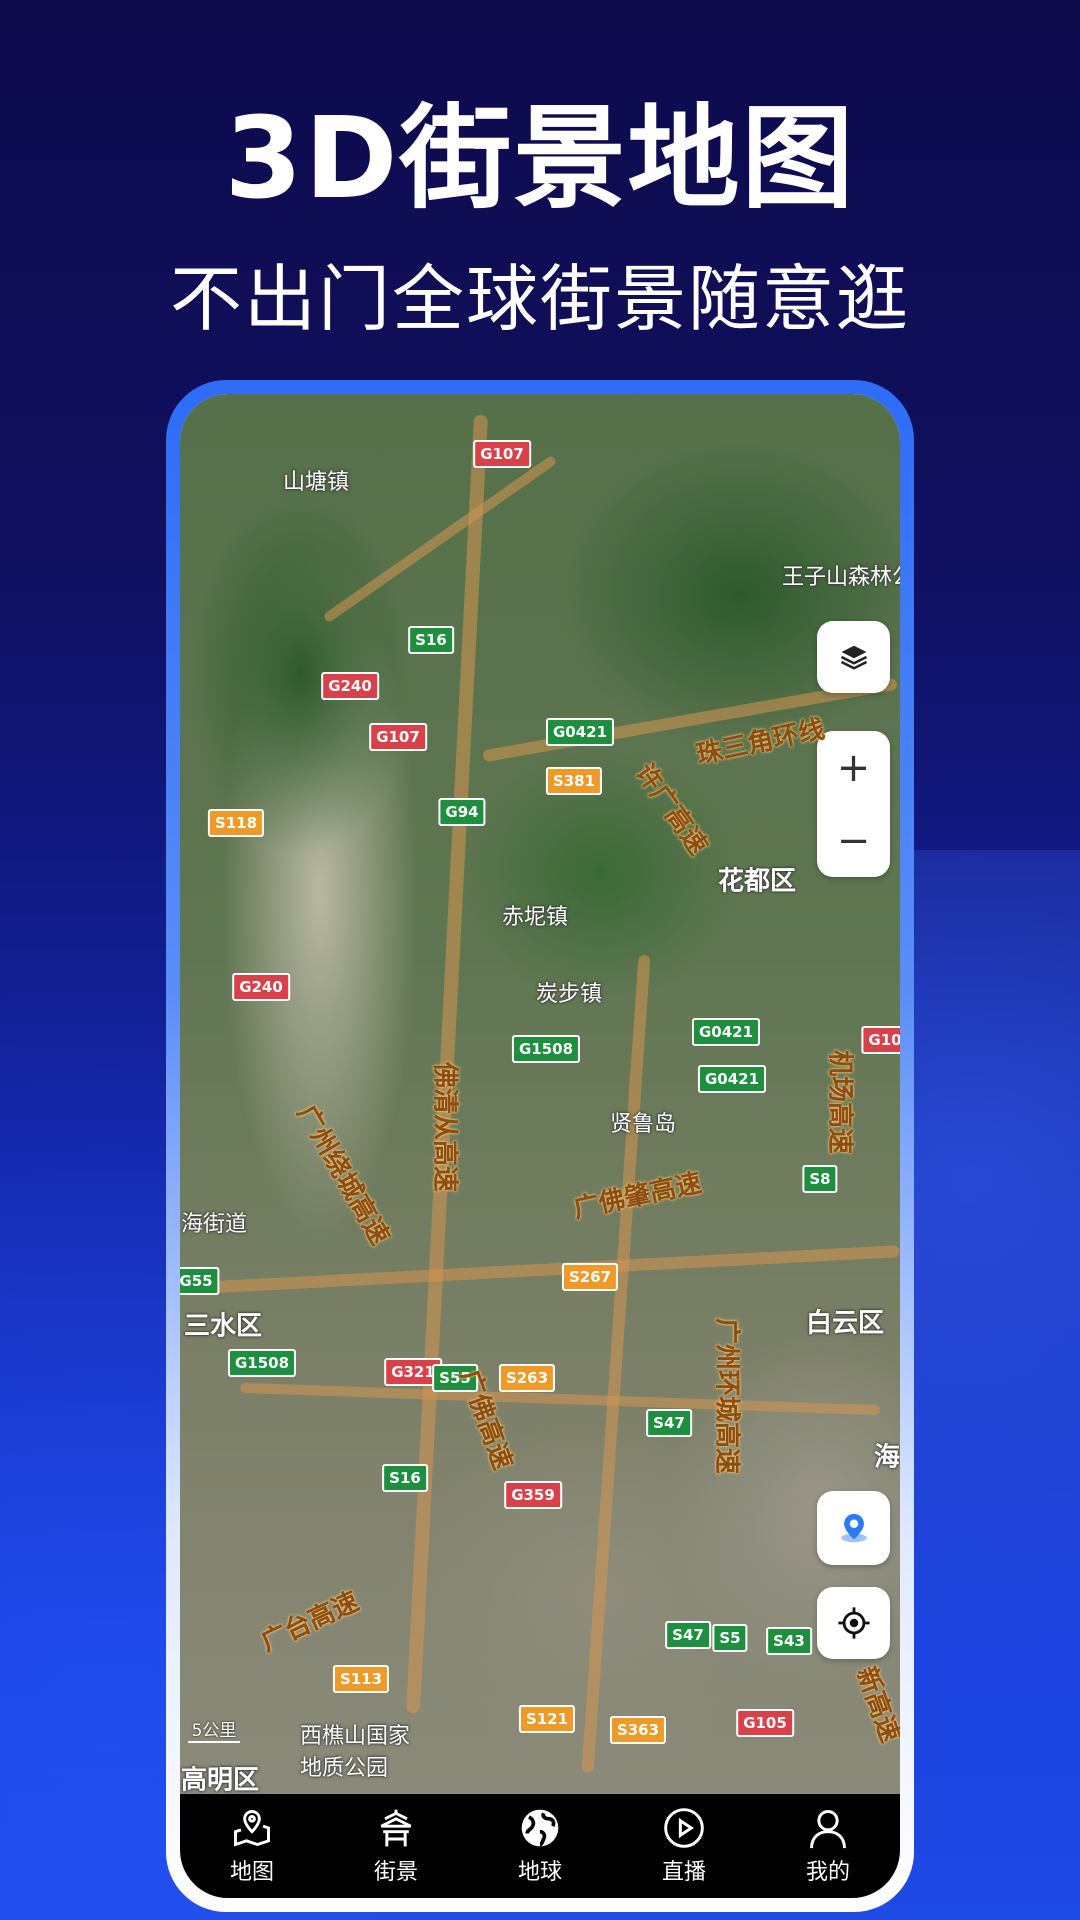 The image size is (1080, 1920). I want to click on nav-item-live: 直播, so click(684, 1846).